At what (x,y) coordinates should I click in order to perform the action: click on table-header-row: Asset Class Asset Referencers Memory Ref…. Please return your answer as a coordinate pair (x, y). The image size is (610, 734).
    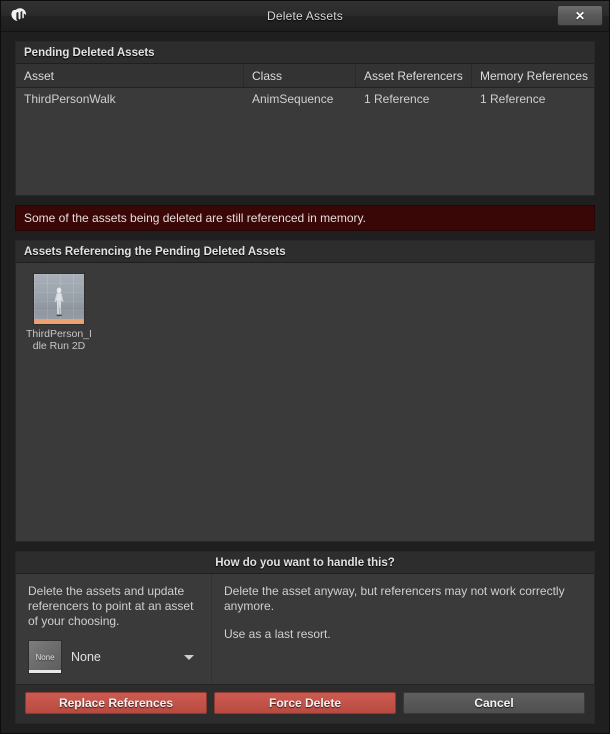
    Looking at the image, I should click on (305, 76).